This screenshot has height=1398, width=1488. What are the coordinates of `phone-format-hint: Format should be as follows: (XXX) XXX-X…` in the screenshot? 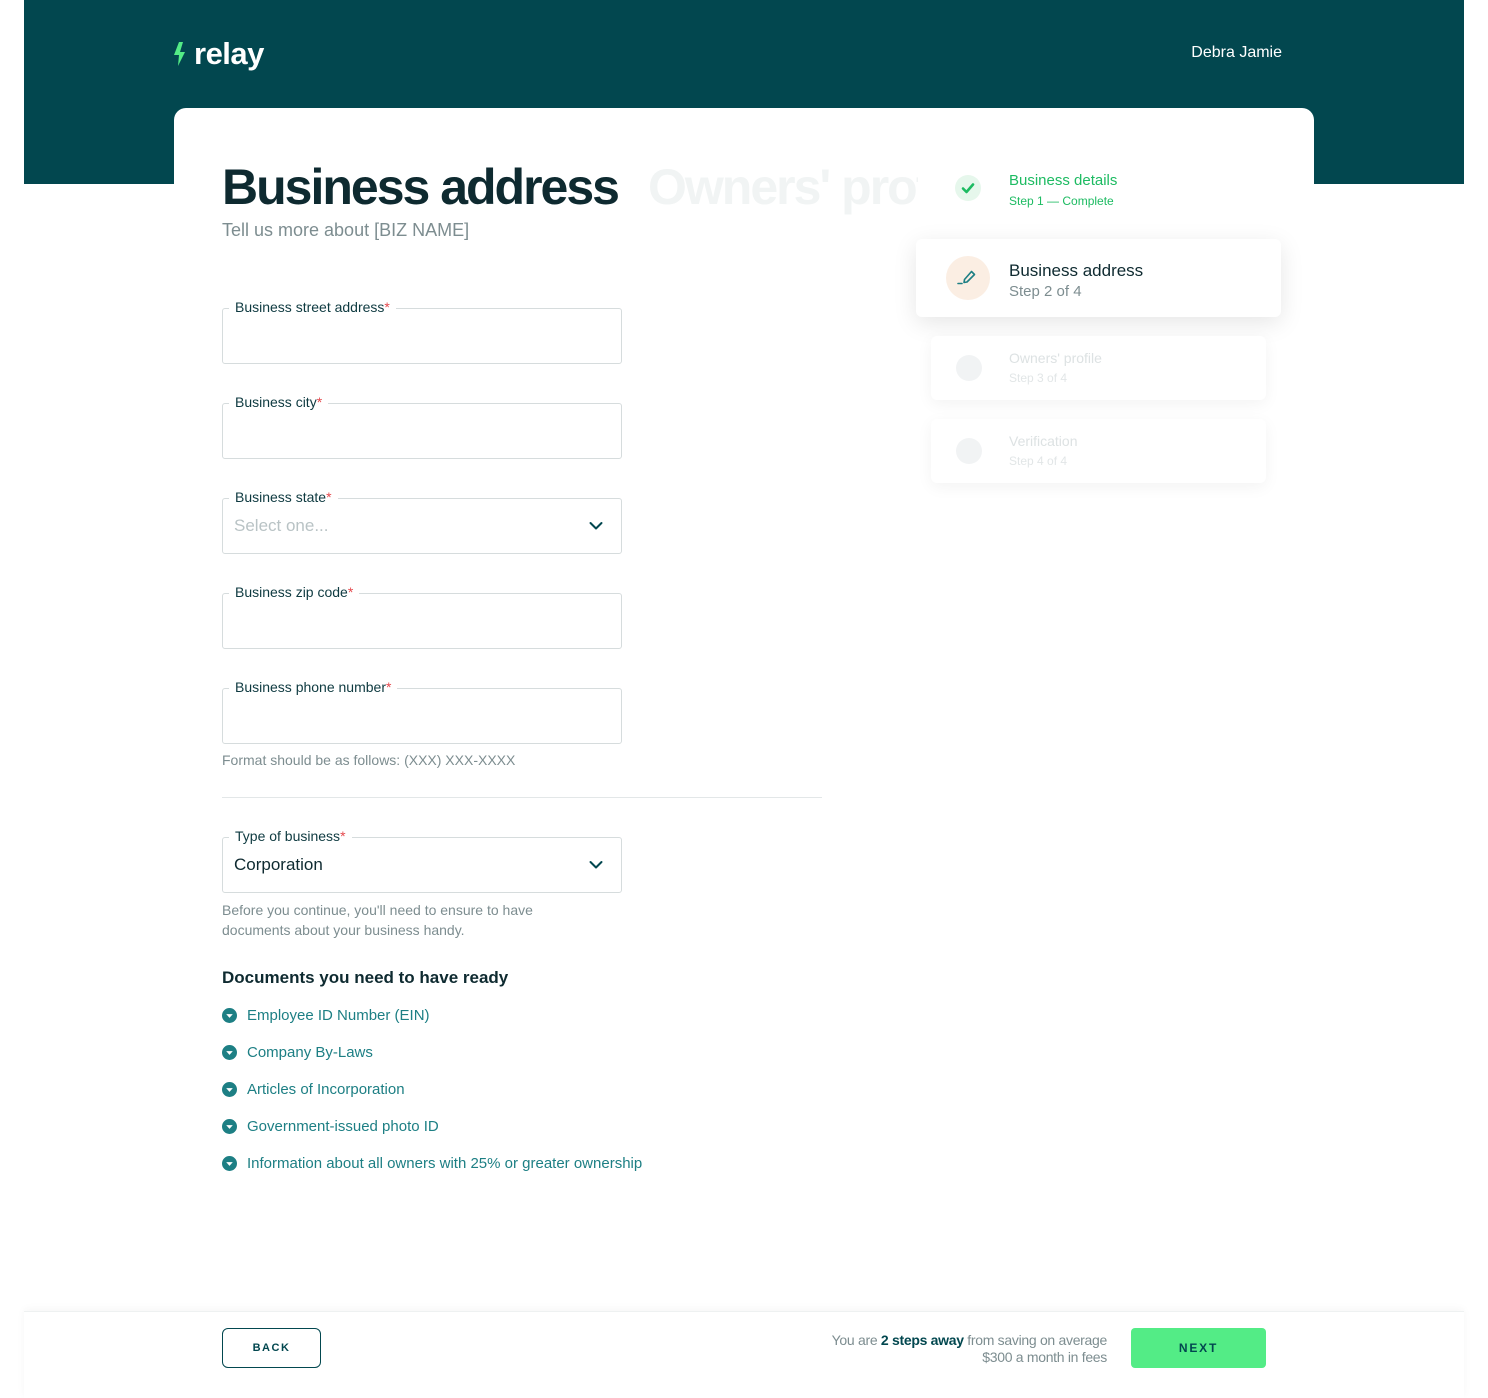 It's located at (369, 760).